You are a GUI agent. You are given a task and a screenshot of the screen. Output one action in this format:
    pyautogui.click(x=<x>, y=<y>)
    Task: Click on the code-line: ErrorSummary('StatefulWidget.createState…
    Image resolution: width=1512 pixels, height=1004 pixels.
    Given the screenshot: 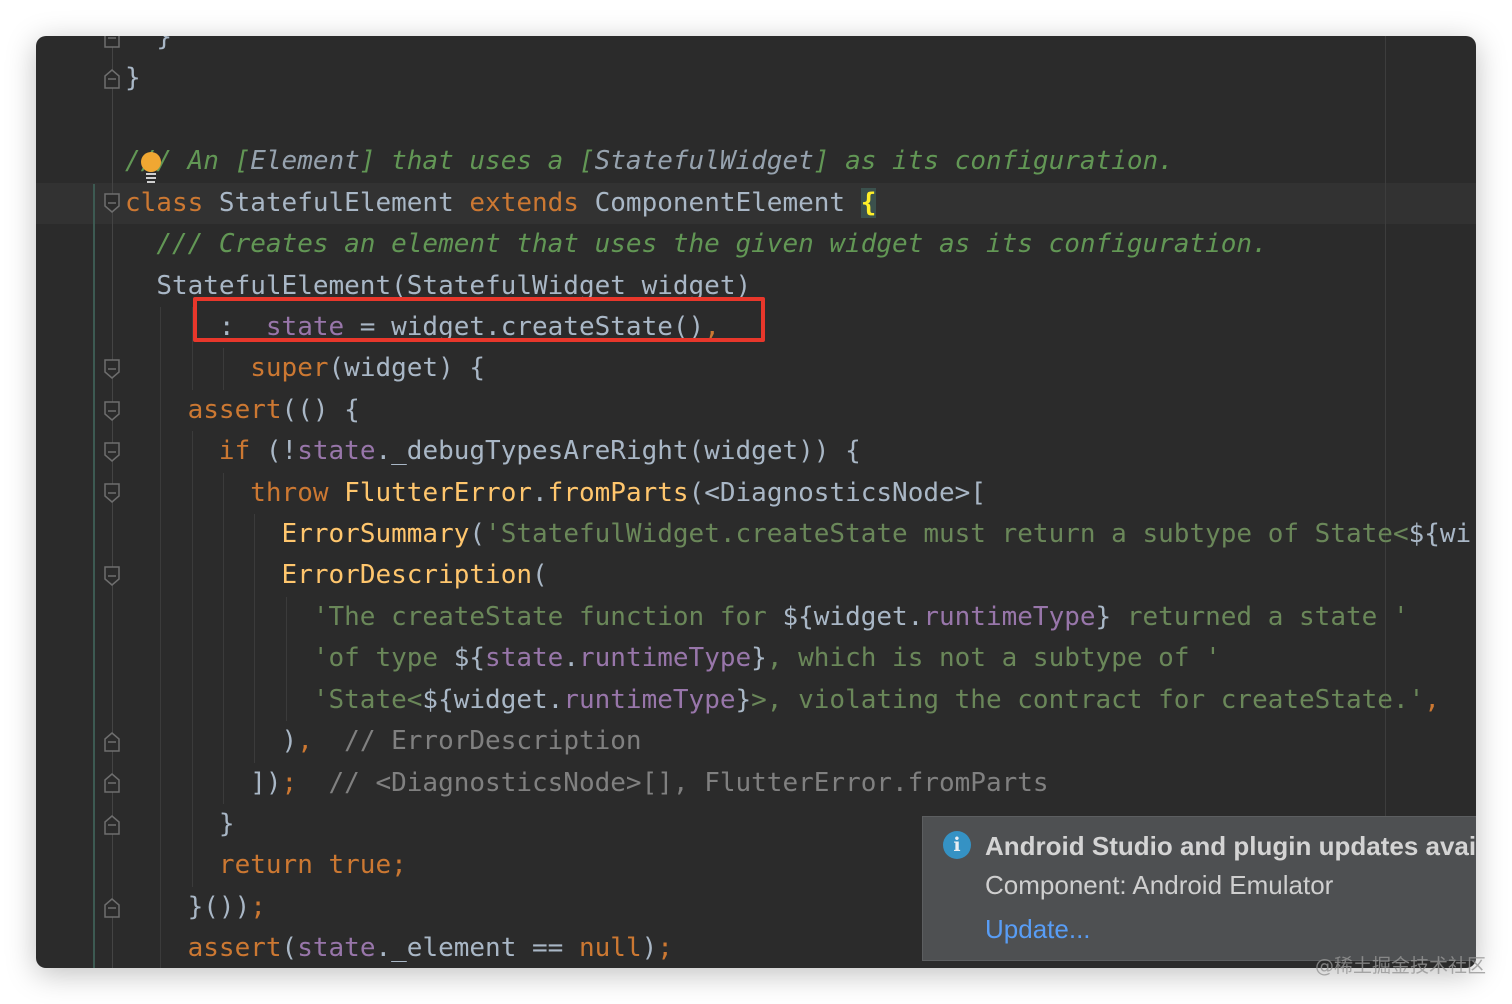 What is the action you would take?
    pyautogui.click(x=798, y=535)
    